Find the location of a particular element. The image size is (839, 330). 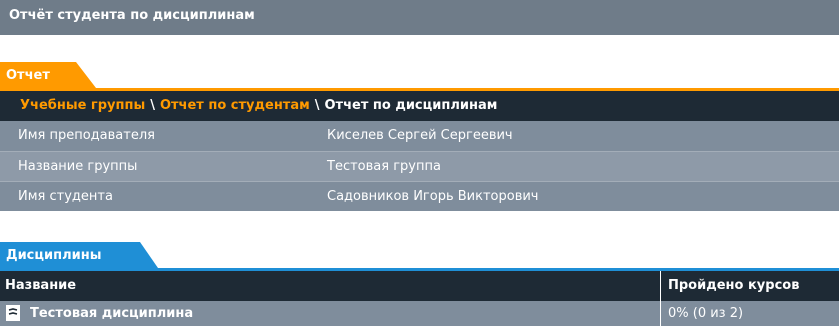

discipline-progress: 0% (0 из 2) is located at coordinates (706, 313).